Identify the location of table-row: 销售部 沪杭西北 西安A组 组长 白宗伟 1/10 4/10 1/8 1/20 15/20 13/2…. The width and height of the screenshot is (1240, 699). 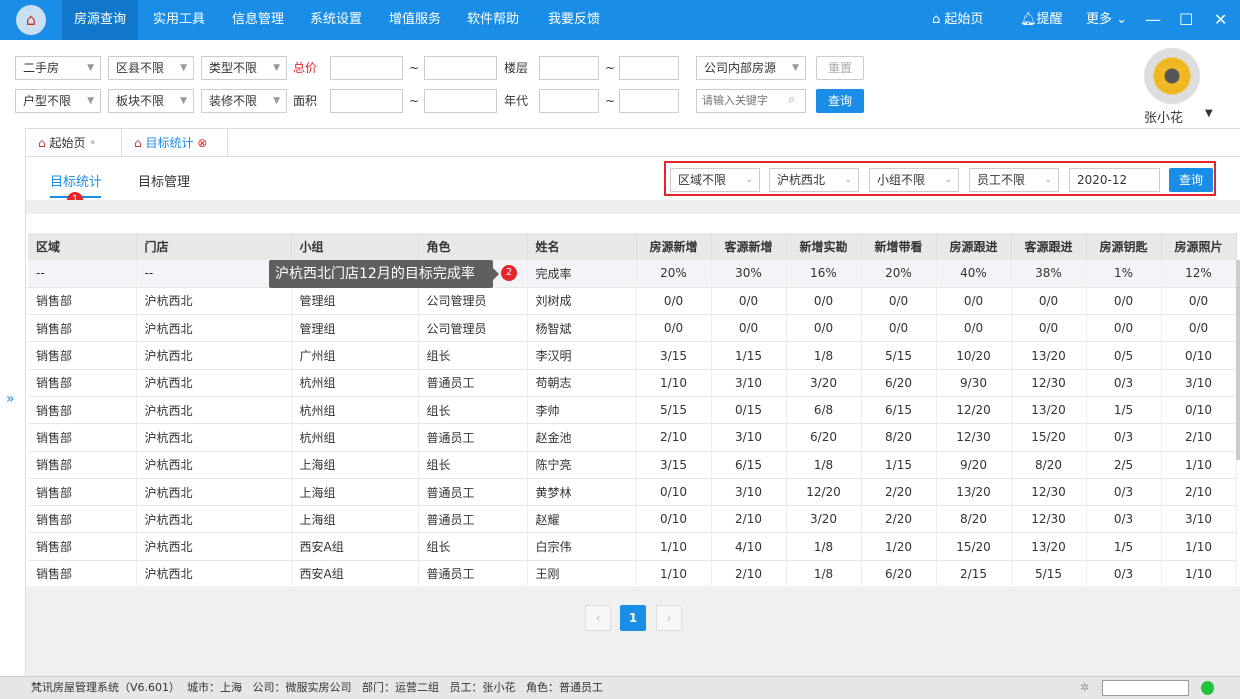
(632, 546).